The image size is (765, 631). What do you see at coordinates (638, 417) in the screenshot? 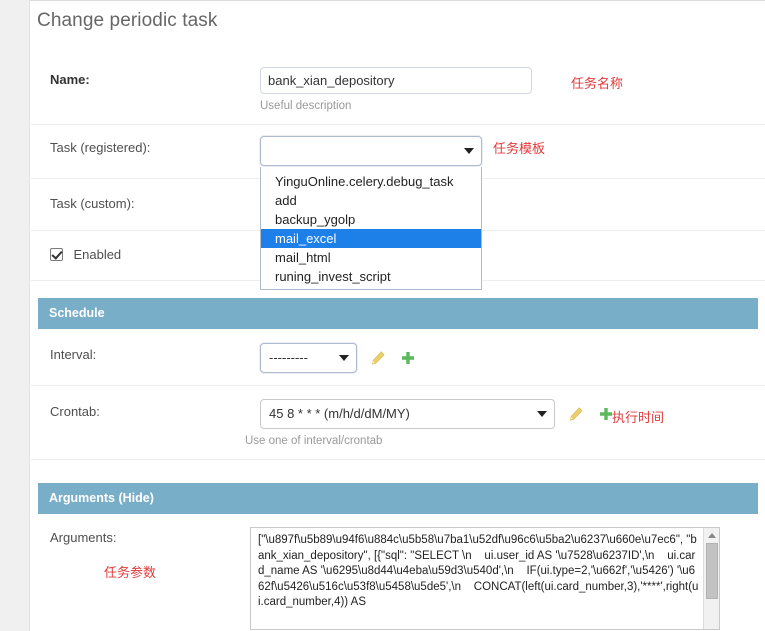
I see `crontab-annotation: 执行时间` at bounding box center [638, 417].